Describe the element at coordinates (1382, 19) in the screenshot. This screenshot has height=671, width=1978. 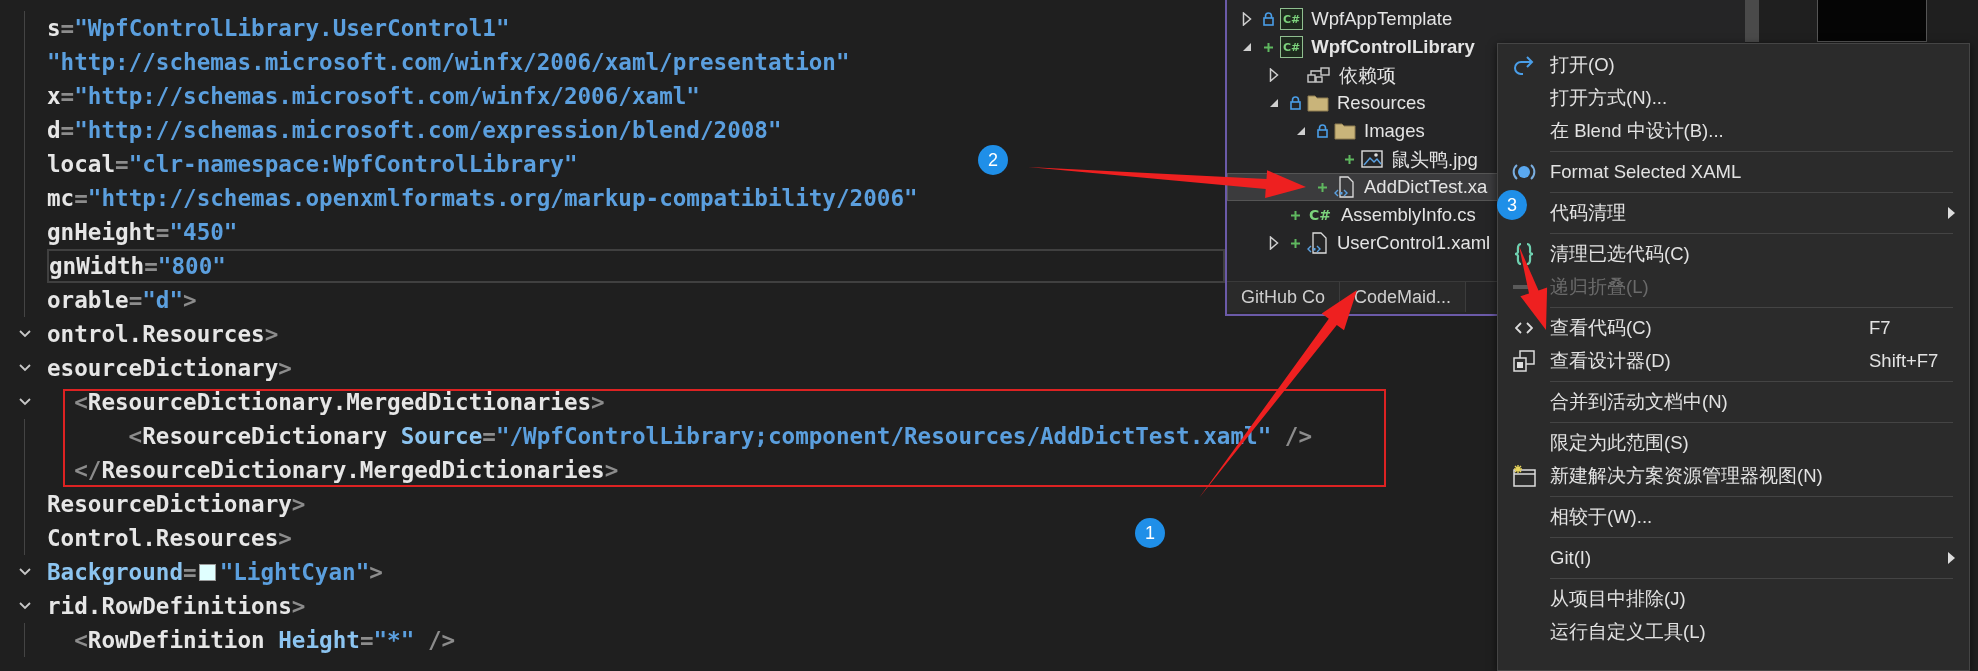
I see `tree-label: WpfAppTemplate` at that location.